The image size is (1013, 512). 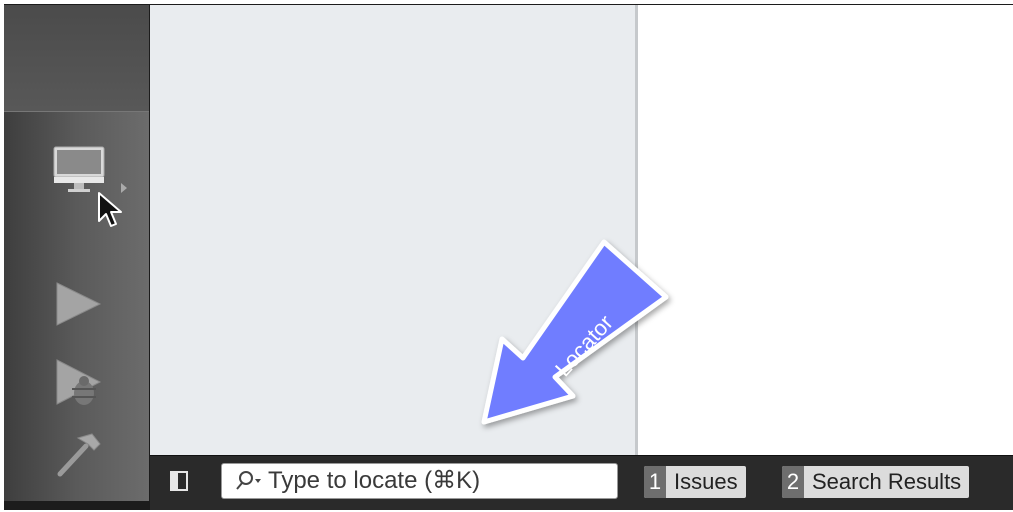 What do you see at coordinates (179, 481) in the screenshot?
I see `hide-navigator-button` at bounding box center [179, 481].